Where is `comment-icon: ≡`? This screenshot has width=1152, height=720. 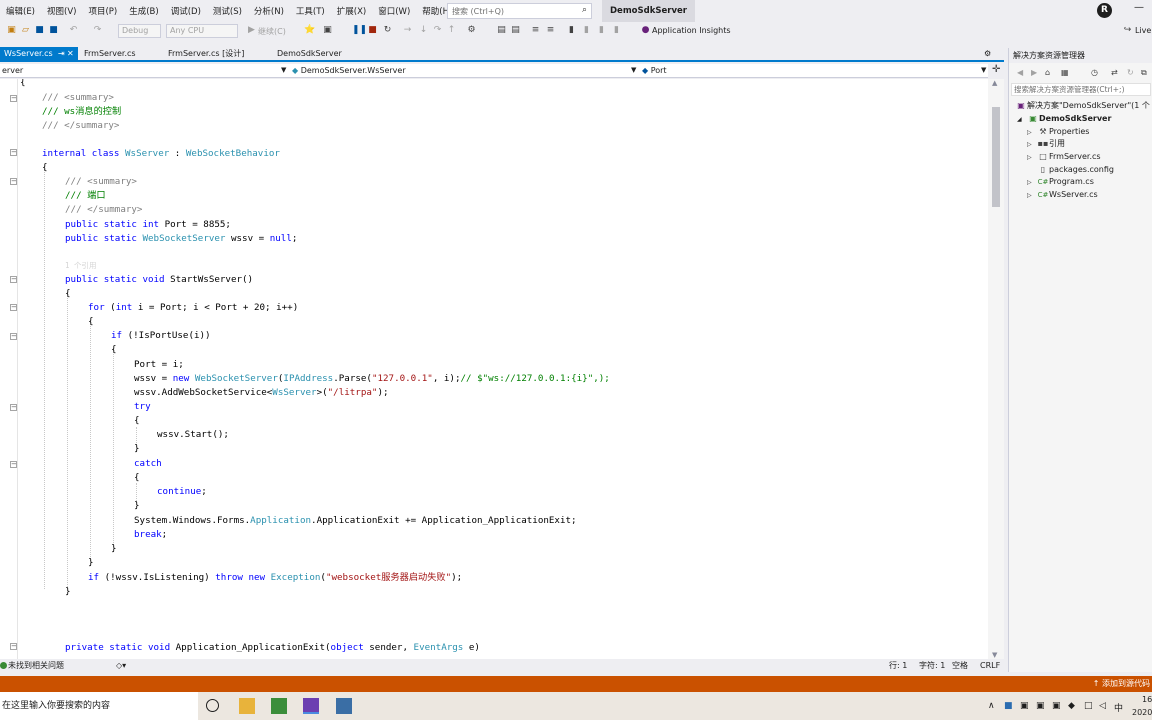 comment-icon: ≡ is located at coordinates (535, 30).